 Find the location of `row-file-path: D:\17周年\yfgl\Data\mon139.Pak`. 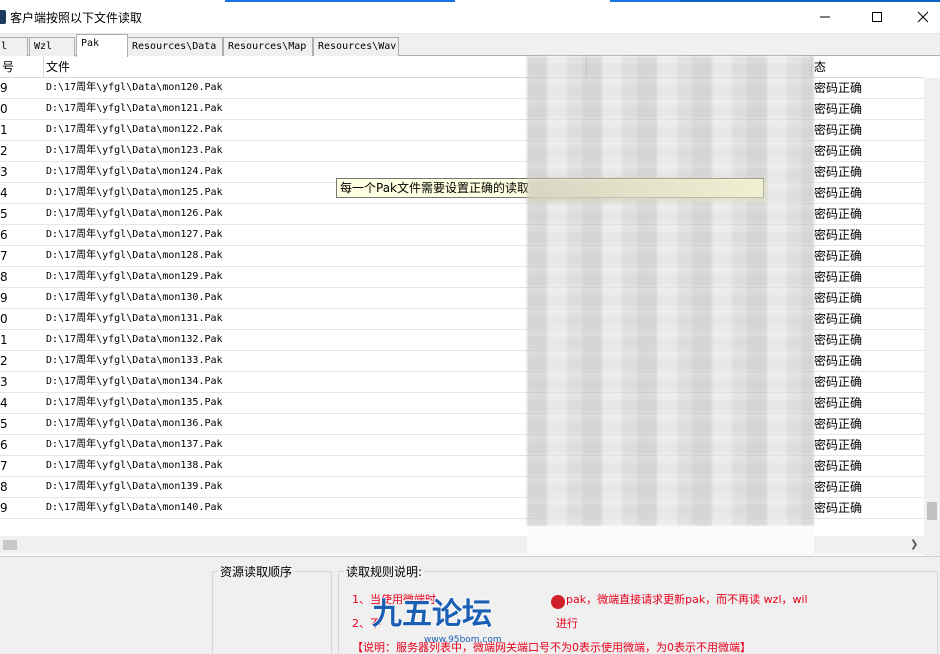

row-file-path: D:\17周年\yfgl\Data\mon139.Pak is located at coordinates (134, 486).